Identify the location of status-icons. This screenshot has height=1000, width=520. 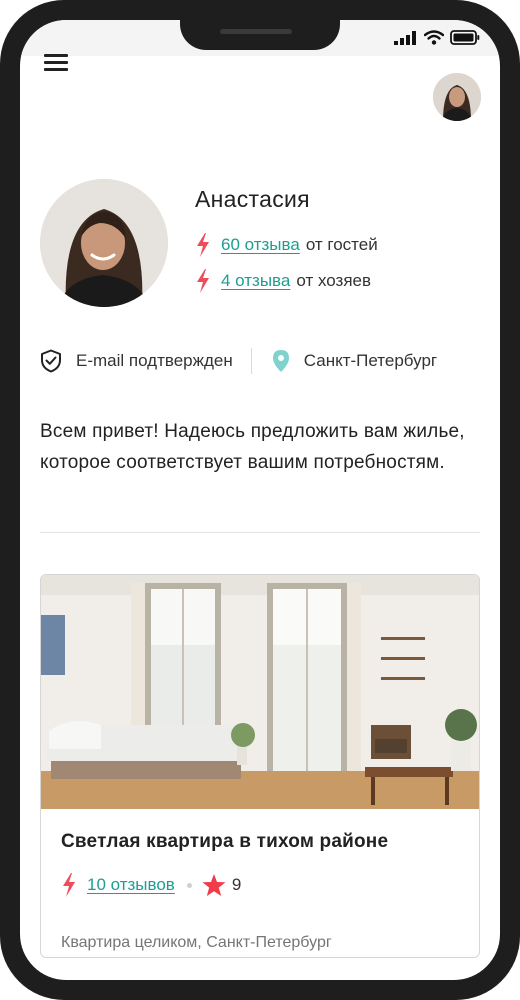
(437, 37).